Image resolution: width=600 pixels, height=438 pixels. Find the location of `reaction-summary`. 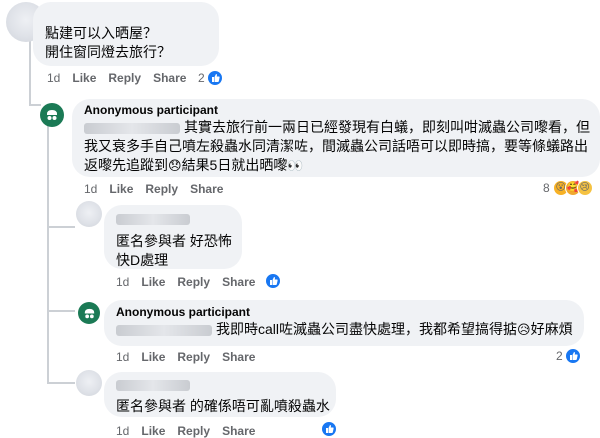

reaction-summary is located at coordinates (273, 281).